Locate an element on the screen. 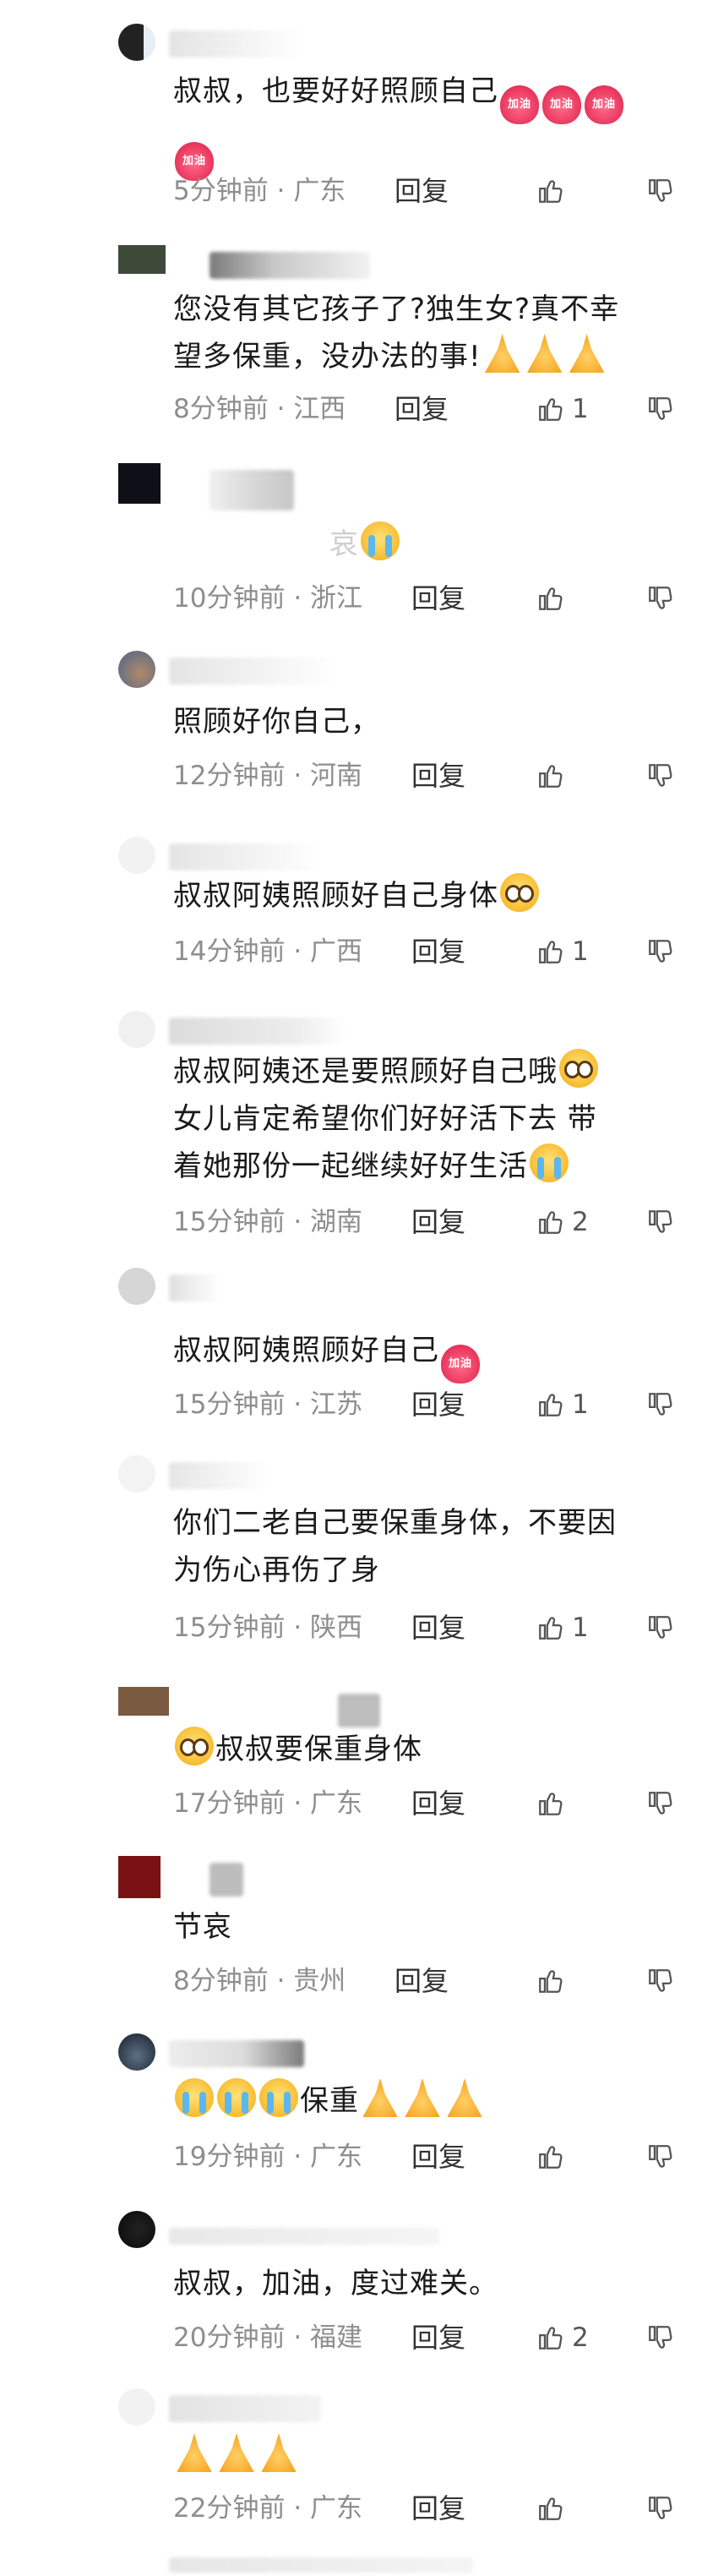  comment-region: 广东 is located at coordinates (336, 2508).